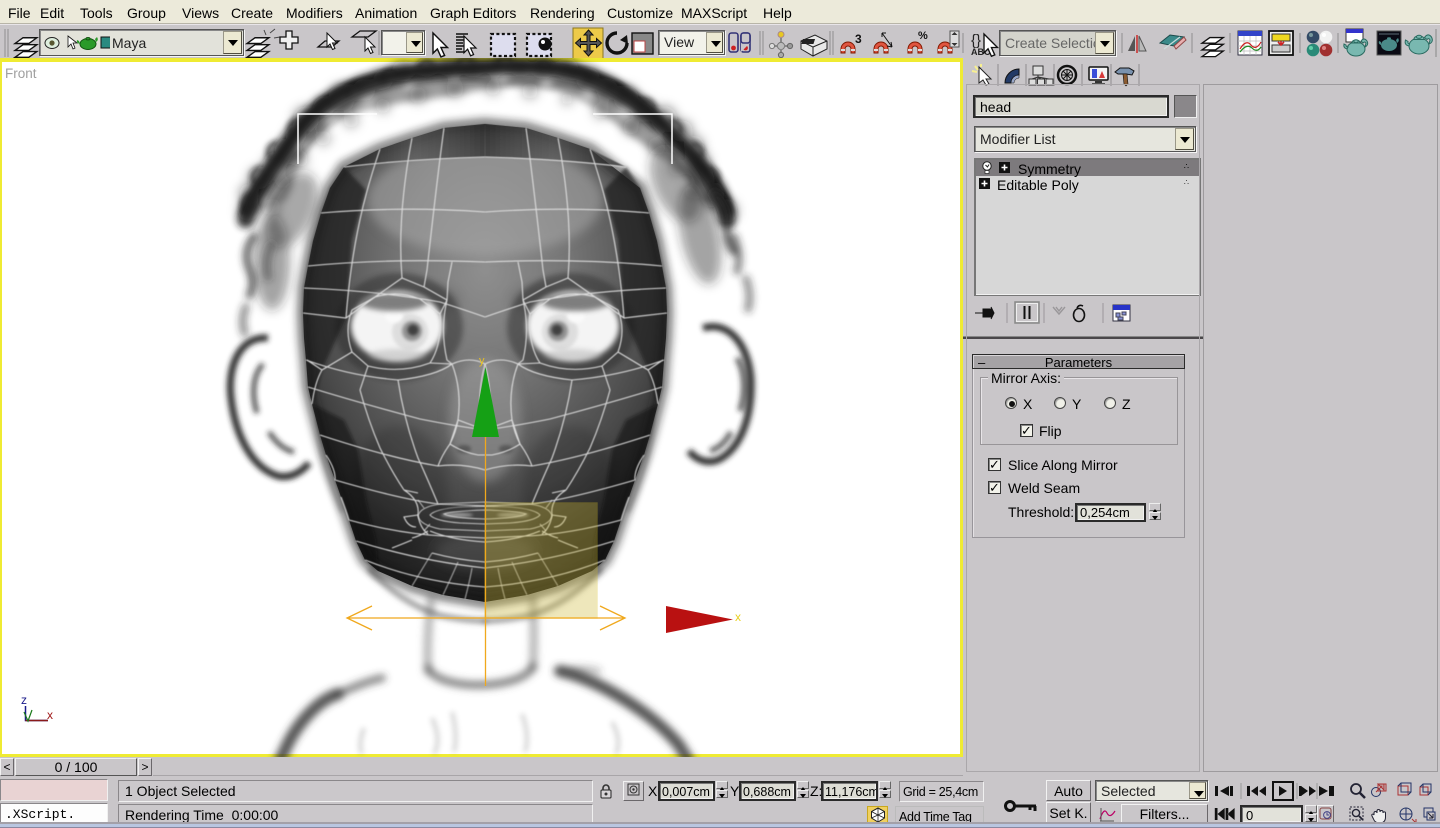 The width and height of the screenshot is (1440, 828). What do you see at coordinates (858, 39) in the screenshot?
I see `svg-text: 3` at bounding box center [858, 39].